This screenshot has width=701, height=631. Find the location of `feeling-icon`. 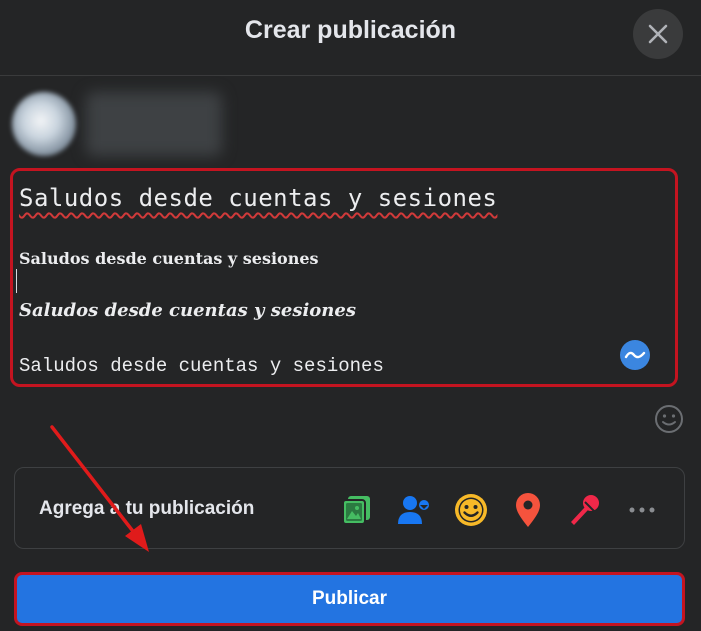

feeling-icon is located at coordinates (471, 510).